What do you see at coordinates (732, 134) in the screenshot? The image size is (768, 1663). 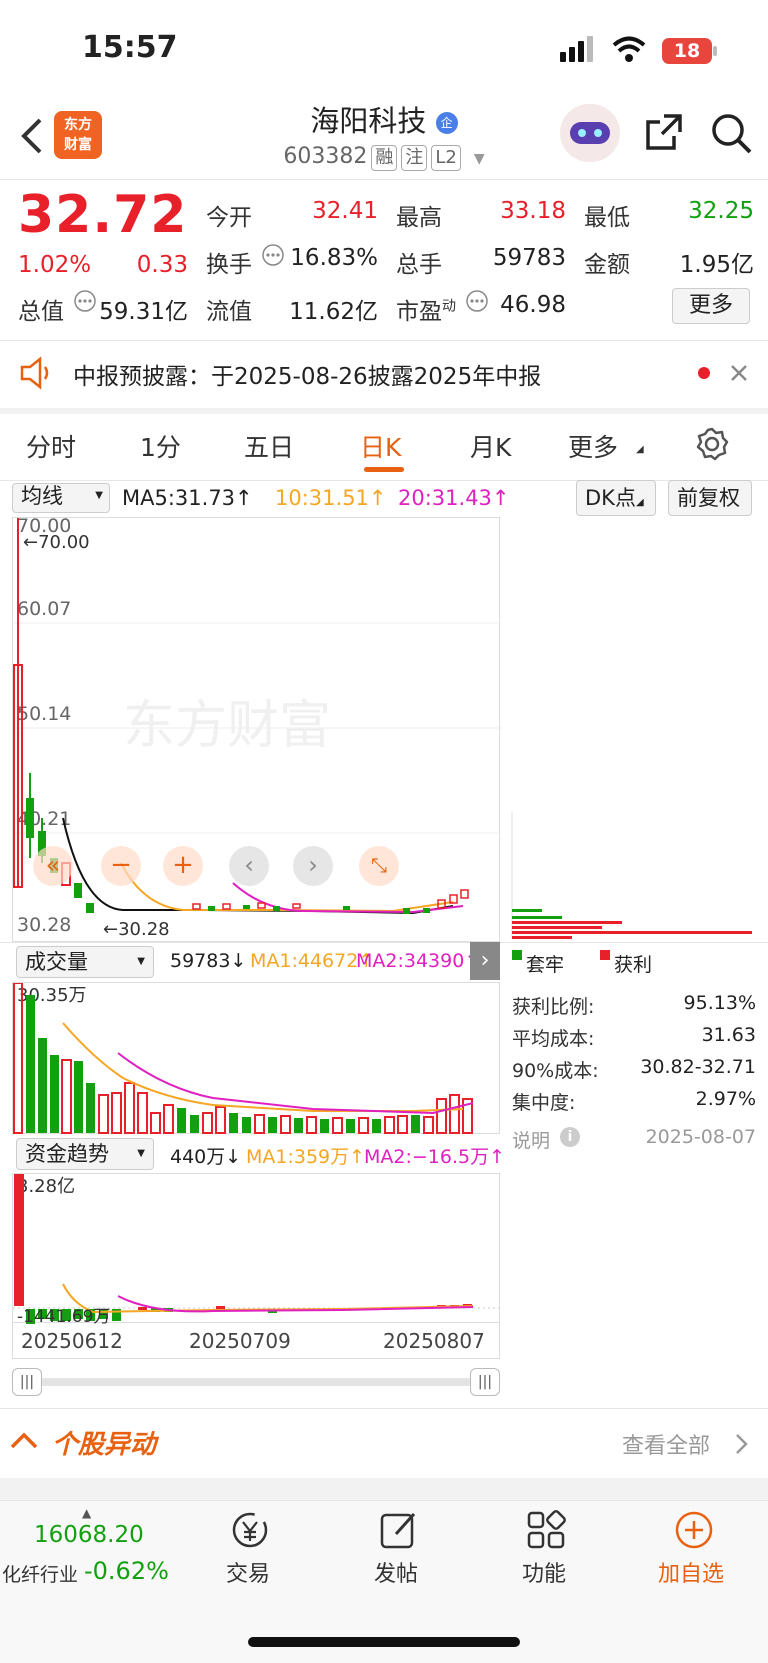 I see `search-icon` at bounding box center [732, 134].